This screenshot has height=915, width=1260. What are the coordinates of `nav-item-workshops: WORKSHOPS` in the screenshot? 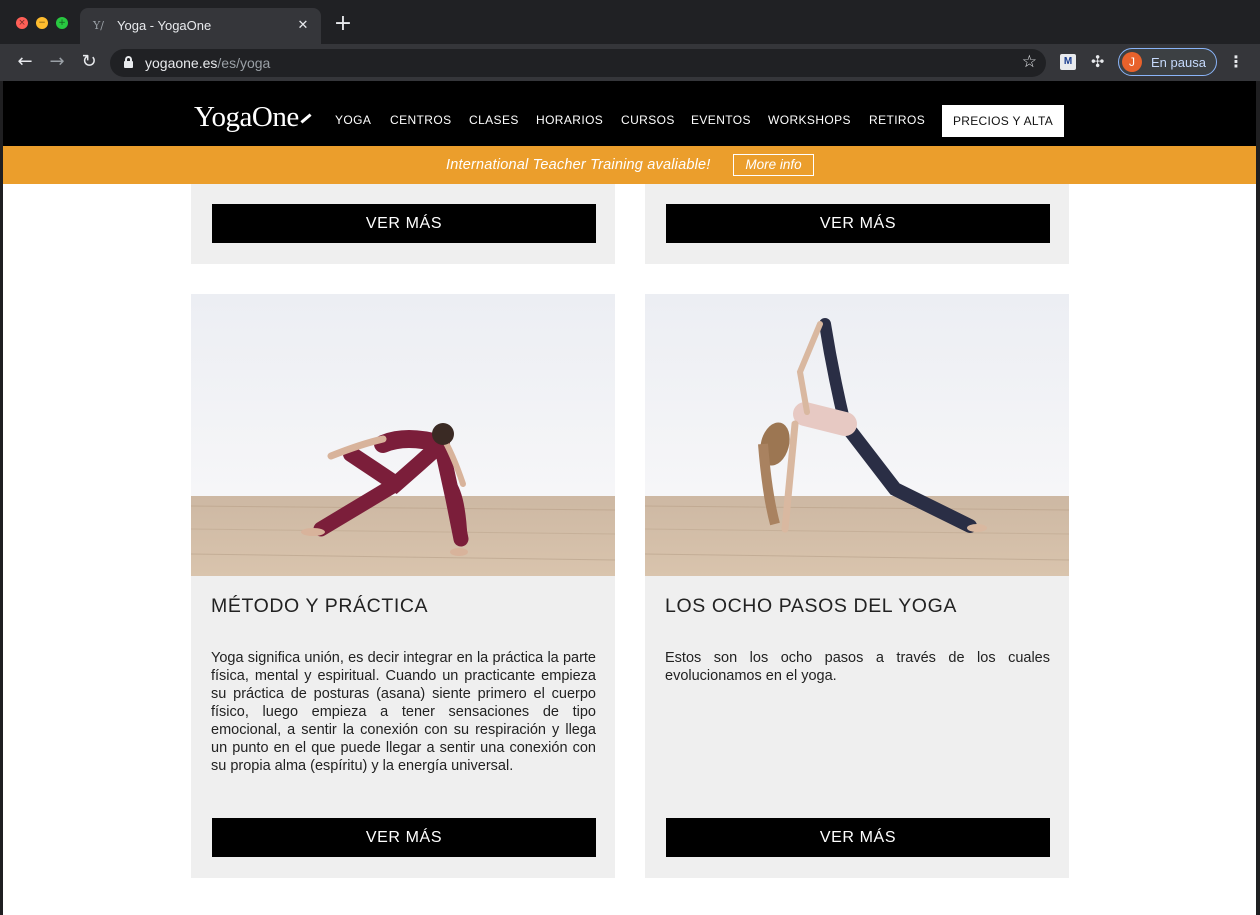 It's located at (809, 120).